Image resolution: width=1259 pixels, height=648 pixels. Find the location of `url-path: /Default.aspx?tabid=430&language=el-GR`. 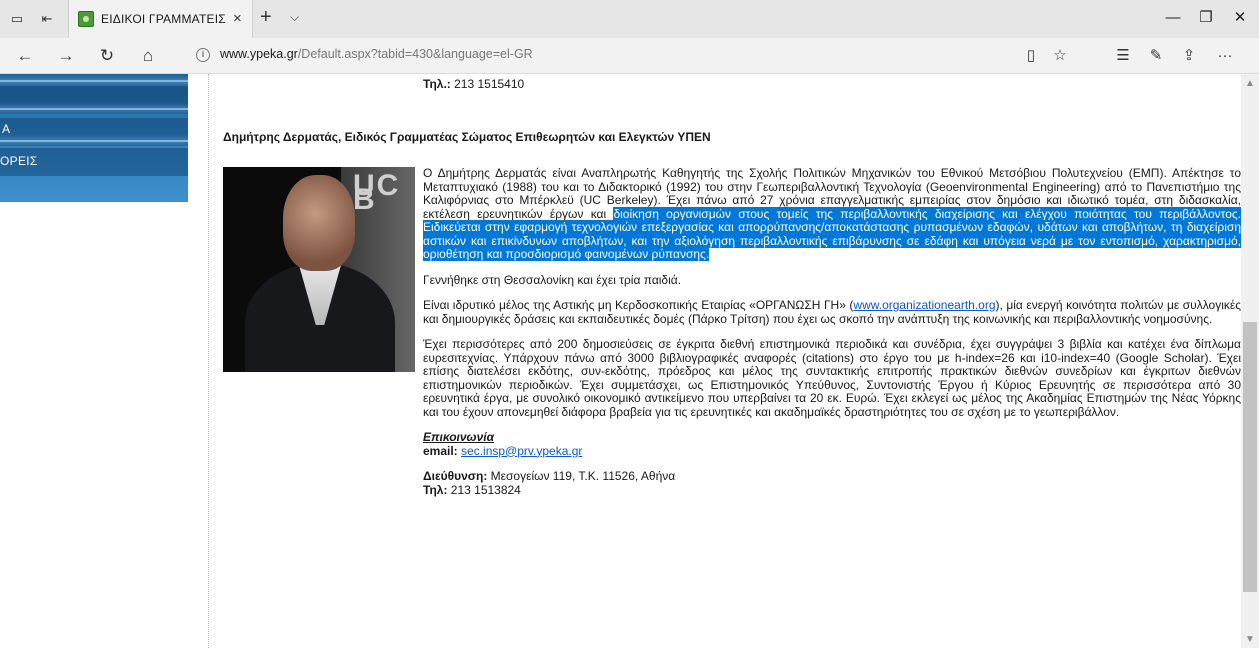

url-path: /Default.aspx?tabid=430&language=el-GR is located at coordinates (415, 54).